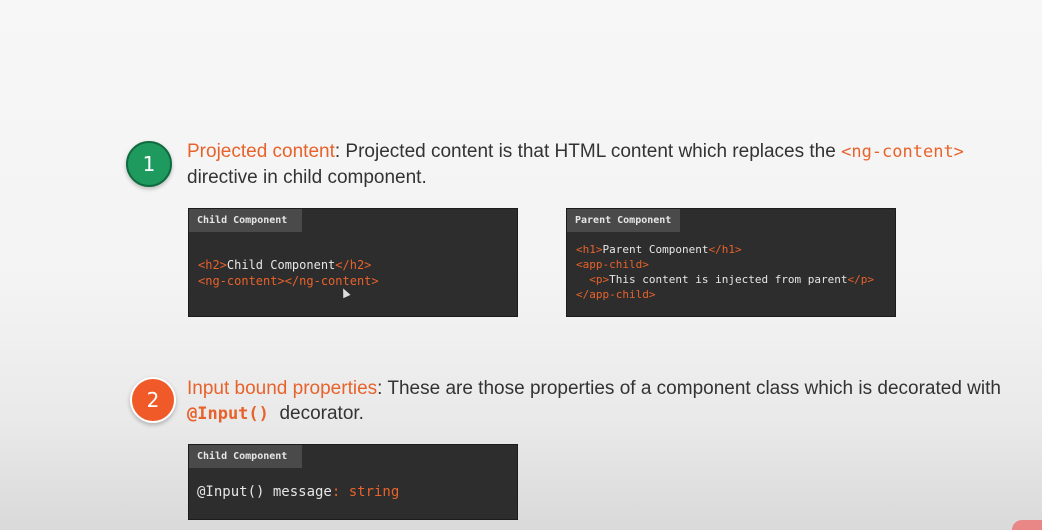 Image resolution: width=1042 pixels, height=530 pixels. Describe the element at coordinates (261, 151) in the screenshot. I see `term-projected-content: Projected content` at that location.